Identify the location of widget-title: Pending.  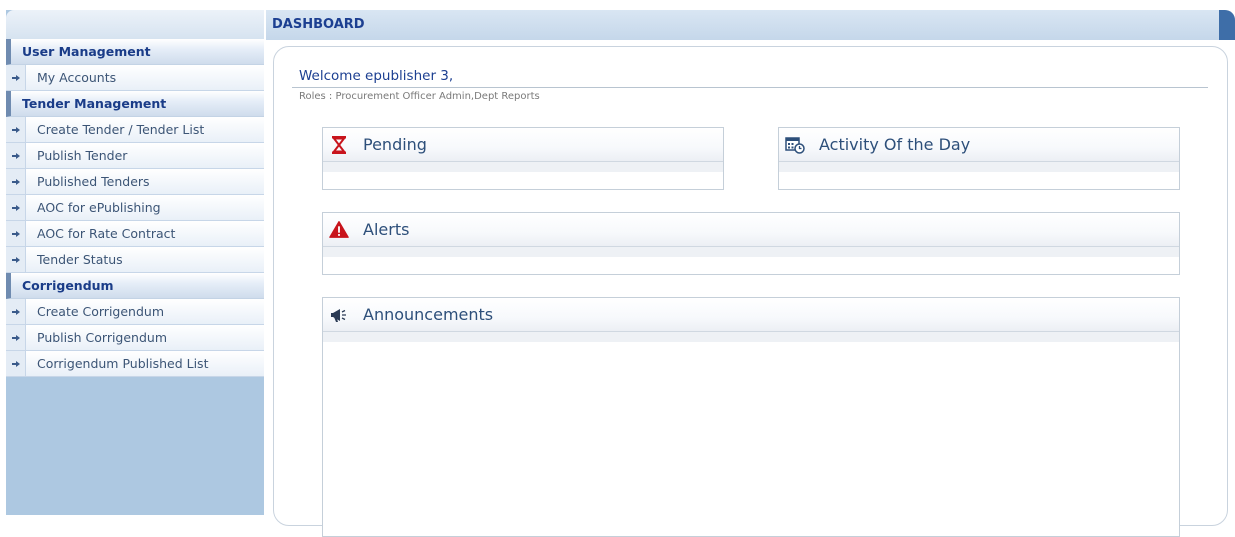
(395, 144).